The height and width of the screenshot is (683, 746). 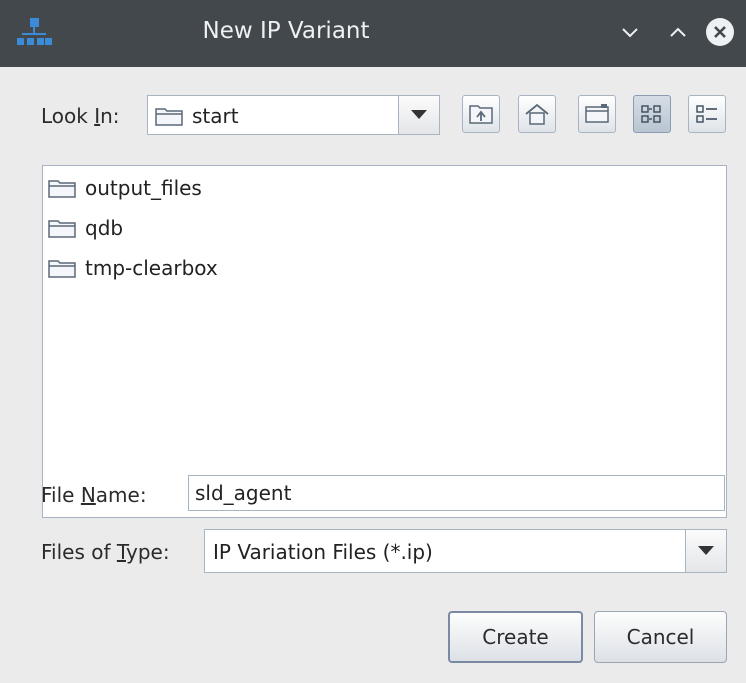 I want to click on maximize-button, so click(x=678, y=32).